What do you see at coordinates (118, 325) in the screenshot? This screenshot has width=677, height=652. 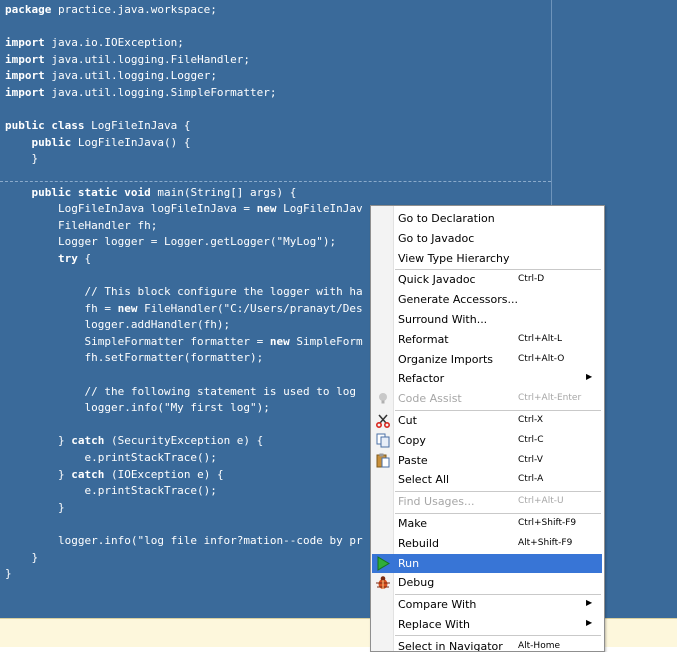 I see `code-text: logger.addHandler(fh);` at bounding box center [118, 325].